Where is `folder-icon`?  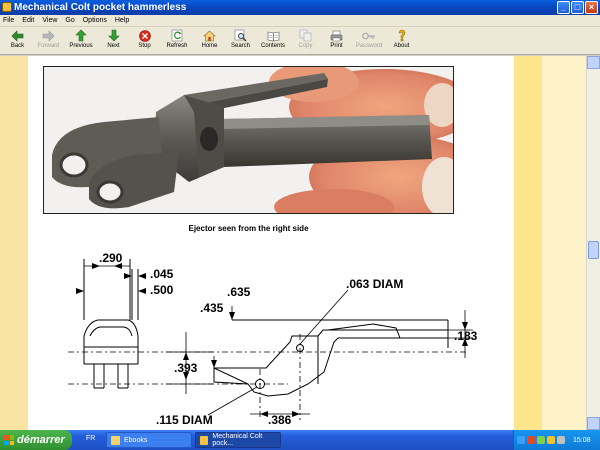
folder-icon is located at coordinates (115, 440).